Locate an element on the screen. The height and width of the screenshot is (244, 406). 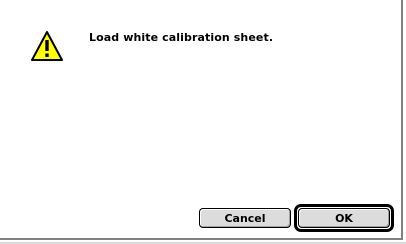
ok-button: OK is located at coordinates (344, 218).